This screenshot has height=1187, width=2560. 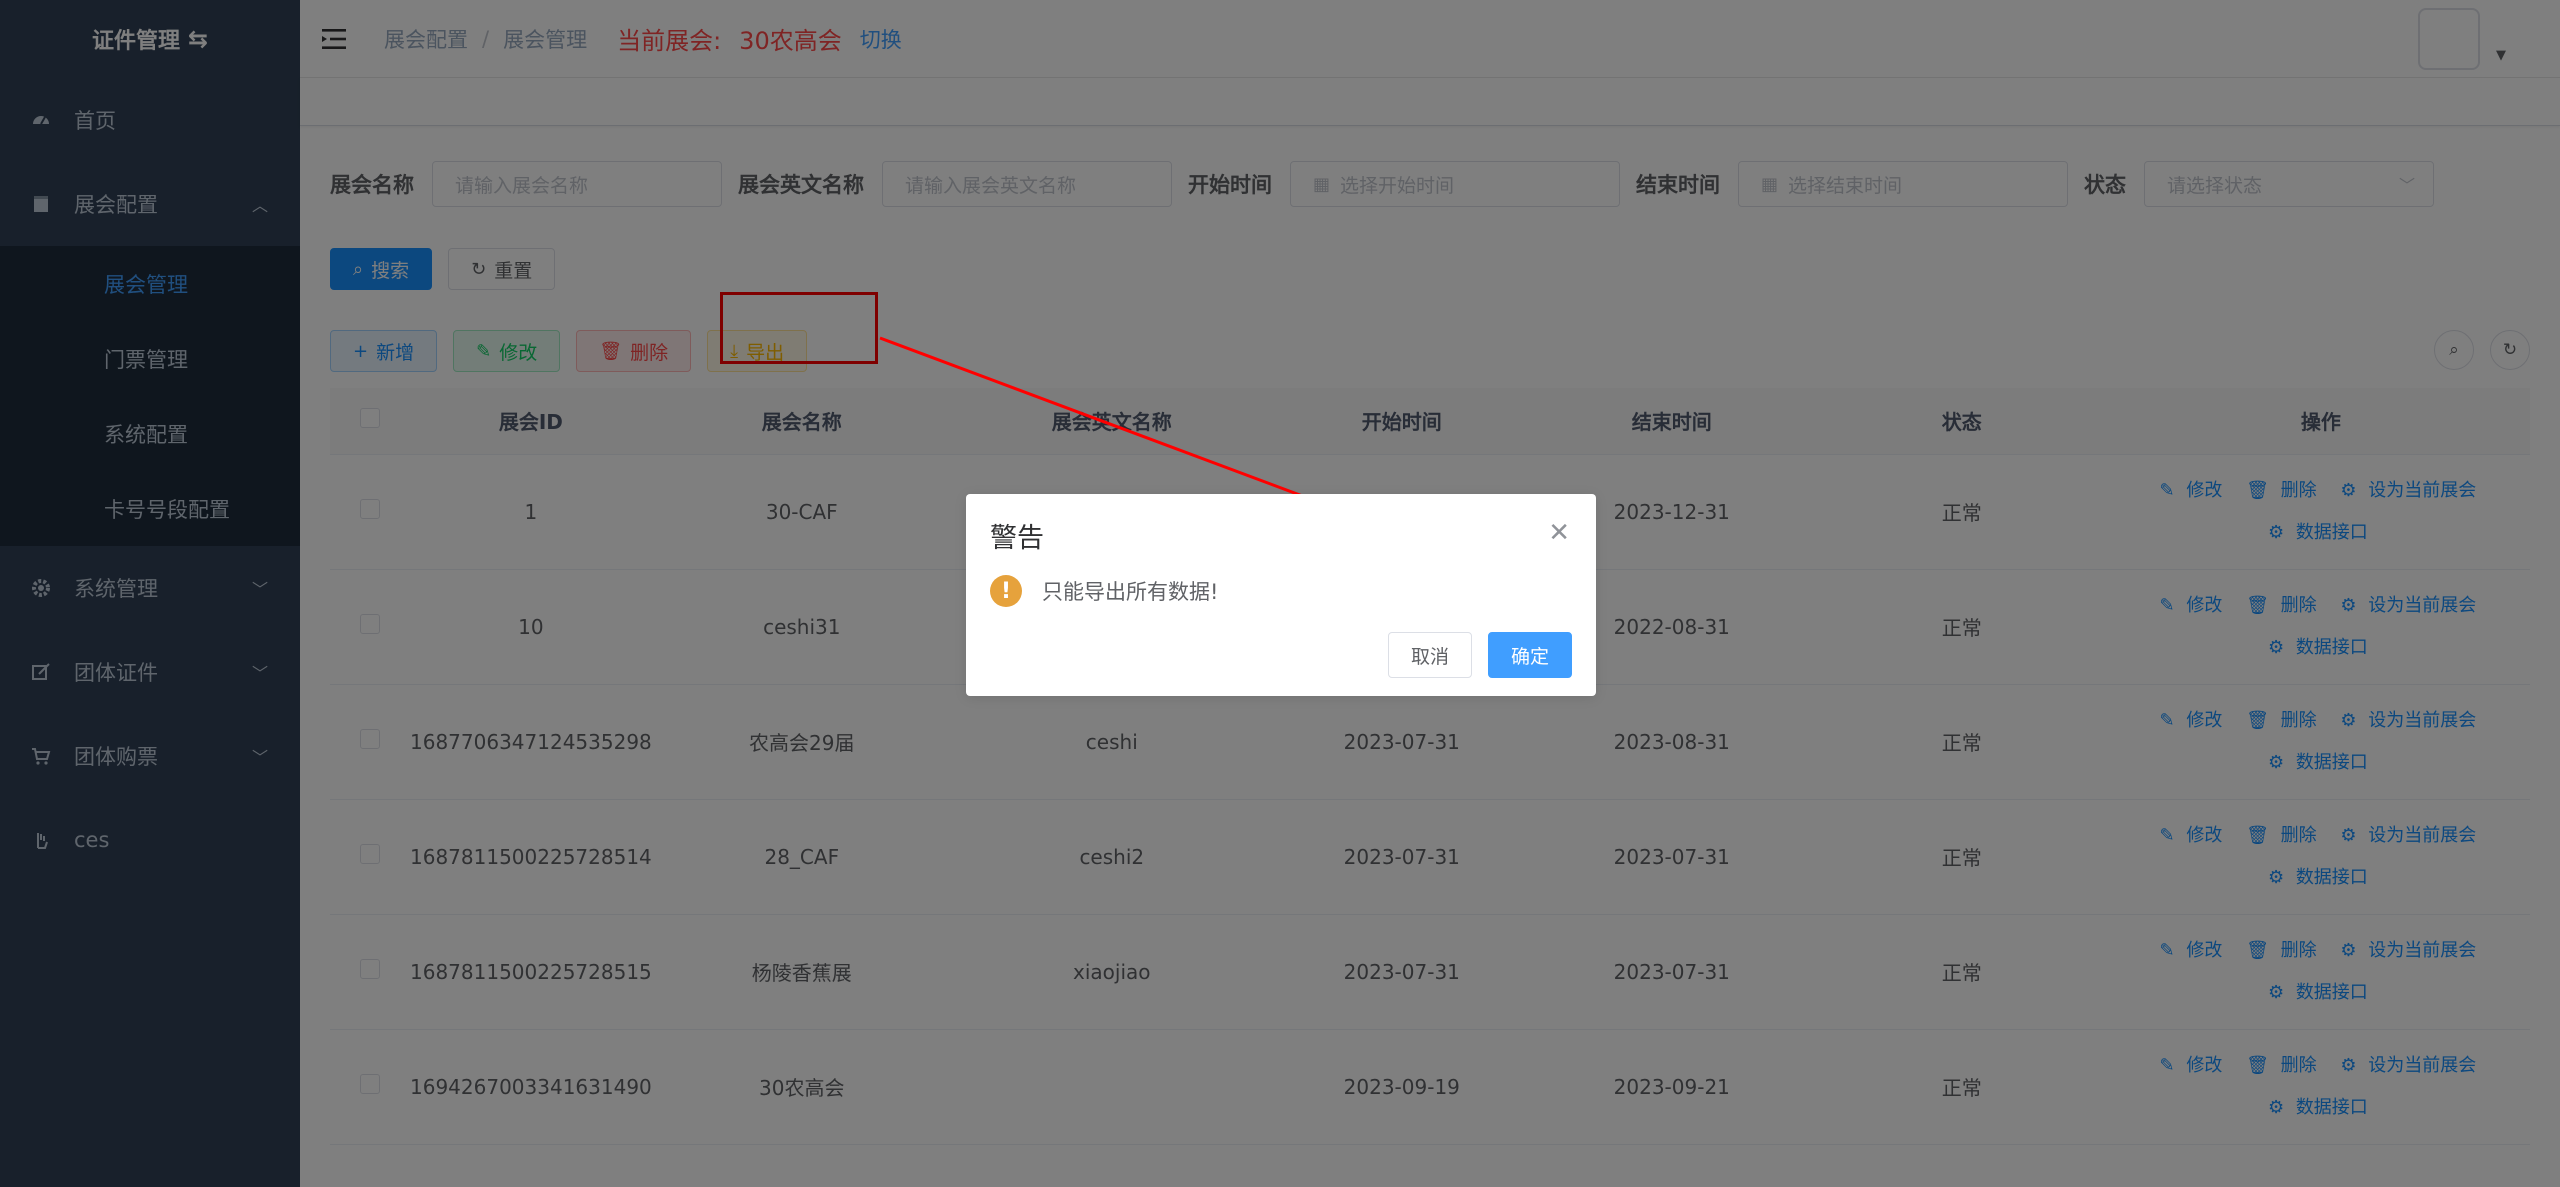 I want to click on warning-icon: !, so click(x=1006, y=591).